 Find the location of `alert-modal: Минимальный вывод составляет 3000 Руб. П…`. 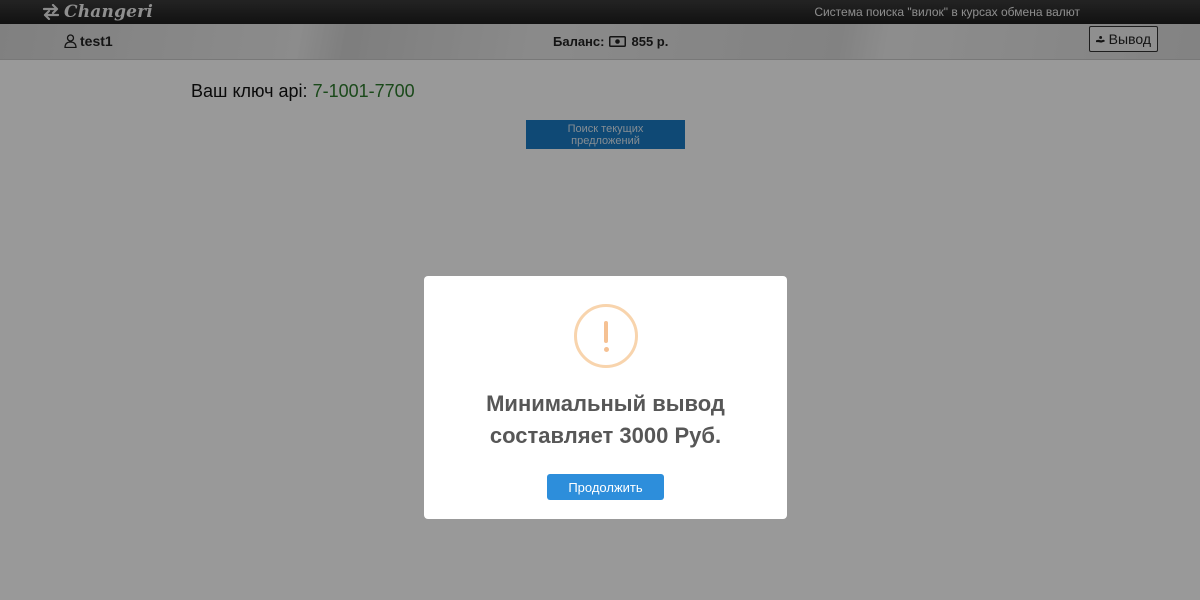

alert-modal: Минимальный вывод составляет 3000 Руб. П… is located at coordinates (605, 397).